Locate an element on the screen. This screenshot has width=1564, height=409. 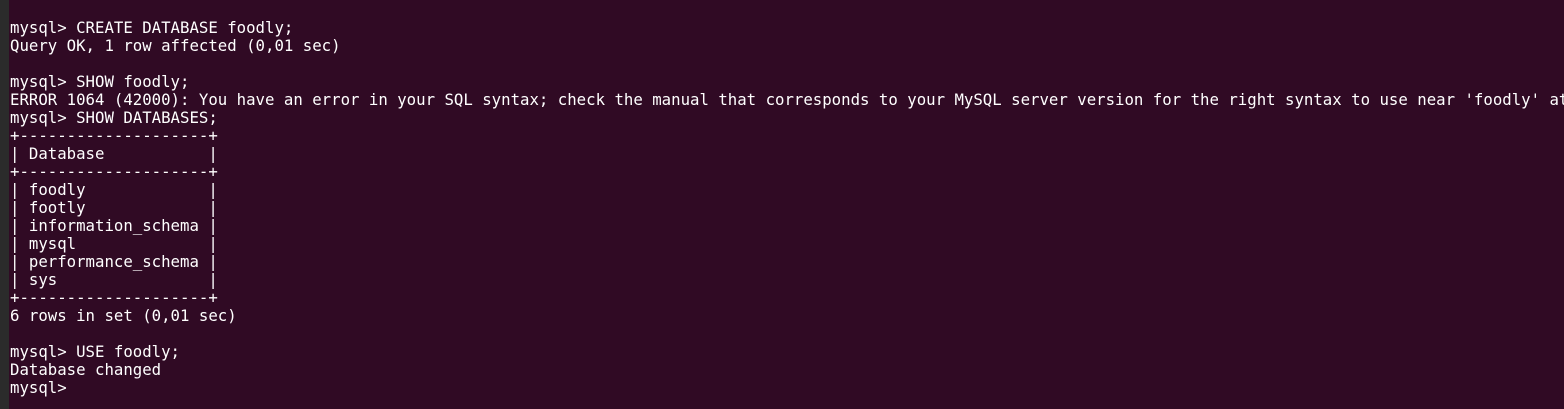
terminal-line: mysql> SHOW DATABASES; is located at coordinates (114, 117).